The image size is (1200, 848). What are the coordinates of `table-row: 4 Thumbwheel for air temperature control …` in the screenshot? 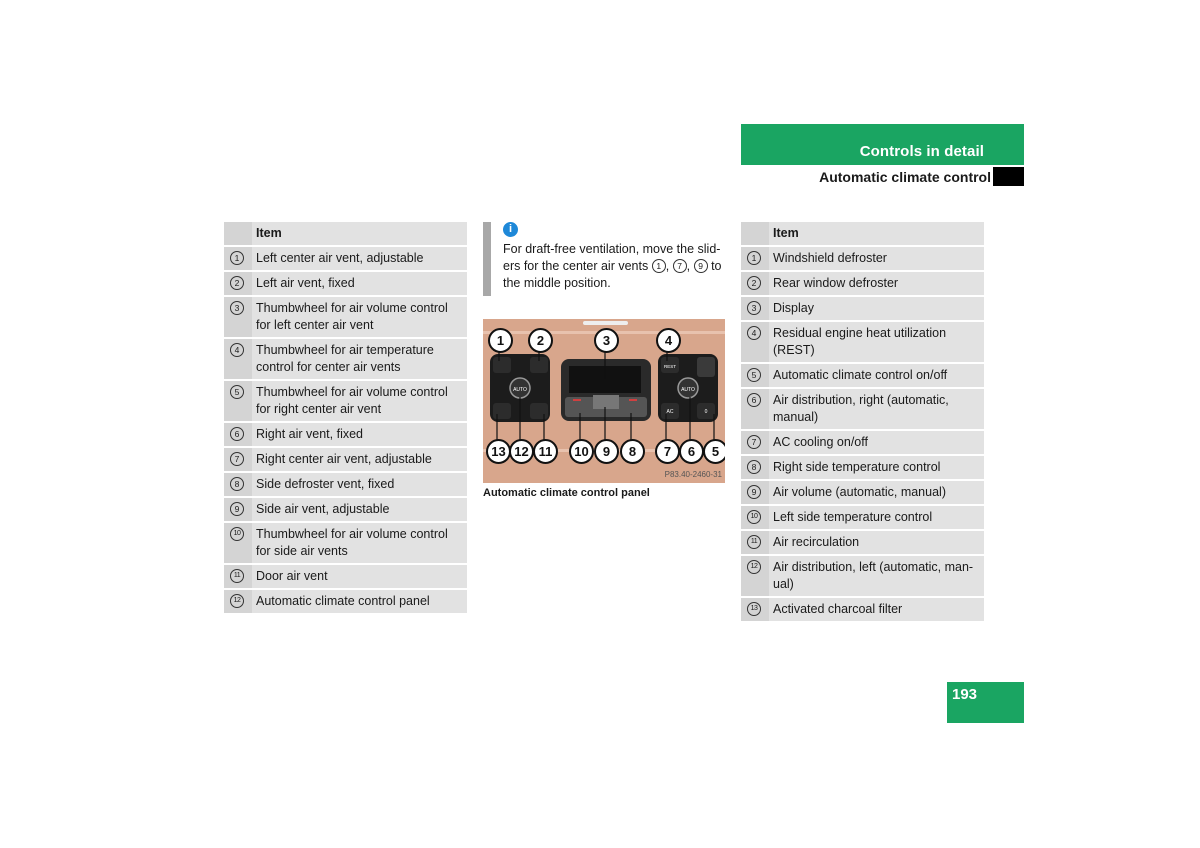 It's located at (345, 359).